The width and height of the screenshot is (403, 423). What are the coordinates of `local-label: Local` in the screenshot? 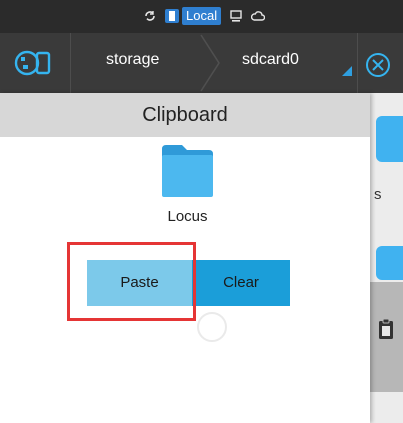 It's located at (202, 16).